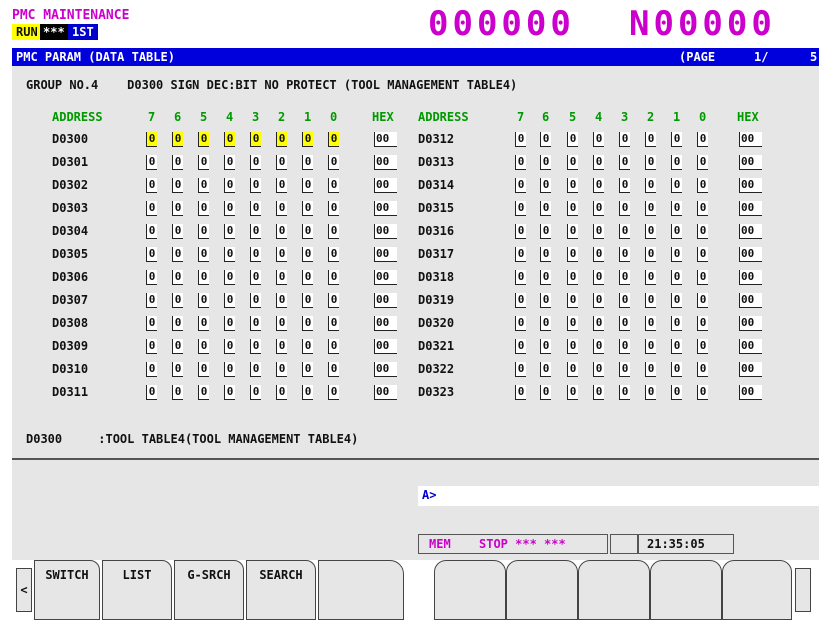 The image size is (819, 621). Describe the element at coordinates (803, 590) in the screenshot. I see `next-menu-softkey` at that location.